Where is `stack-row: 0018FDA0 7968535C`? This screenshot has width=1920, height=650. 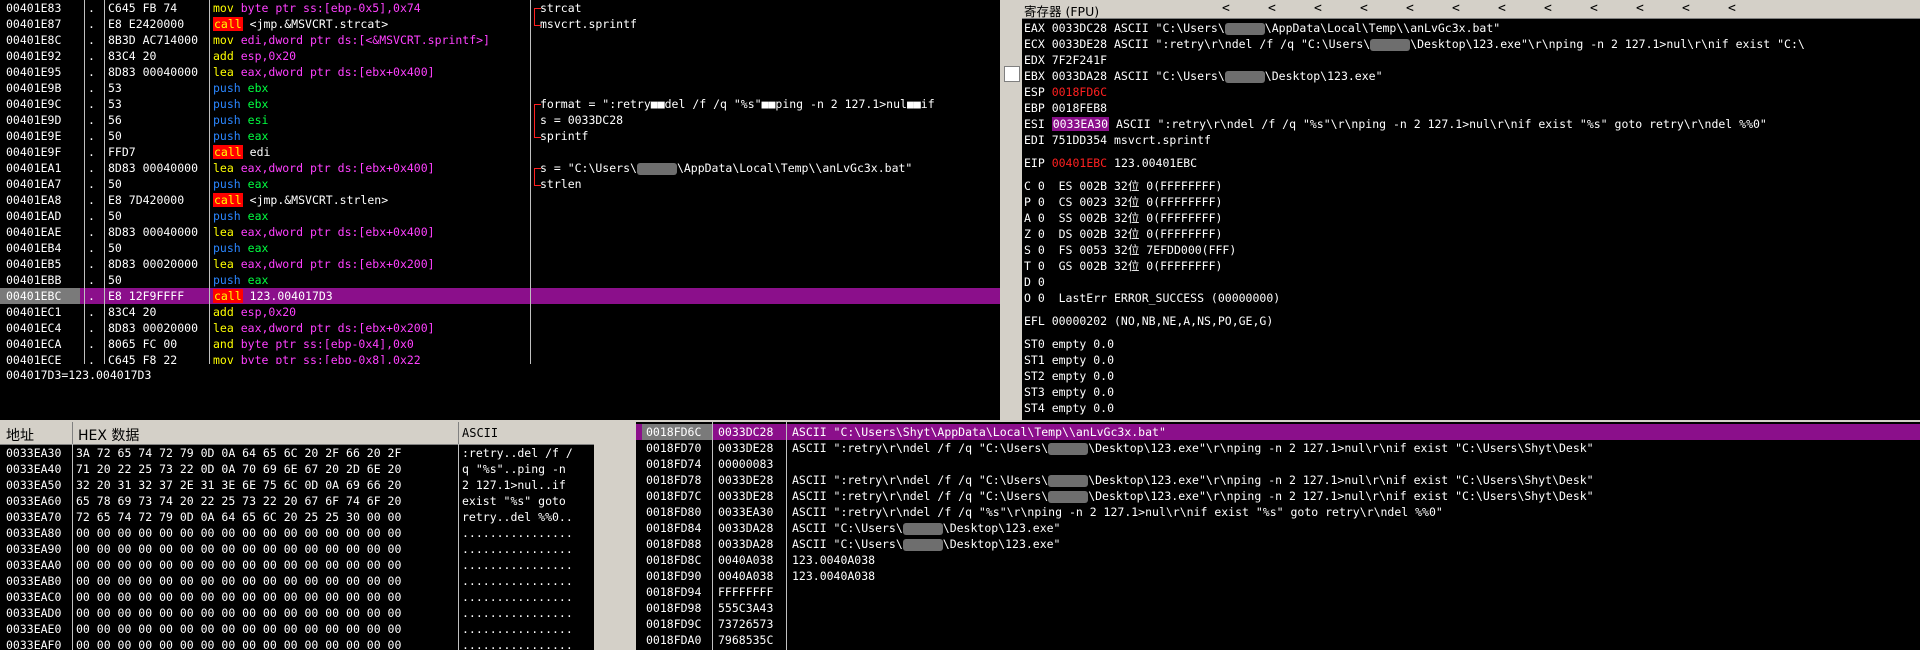 stack-row: 0018FDA0 7968535C is located at coordinates (1278, 640).